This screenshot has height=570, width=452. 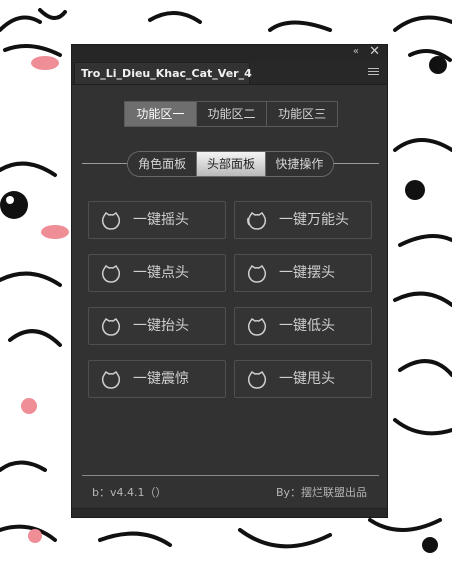 I want to click on panel-titlebar: « ✕, so click(x=229, y=52).